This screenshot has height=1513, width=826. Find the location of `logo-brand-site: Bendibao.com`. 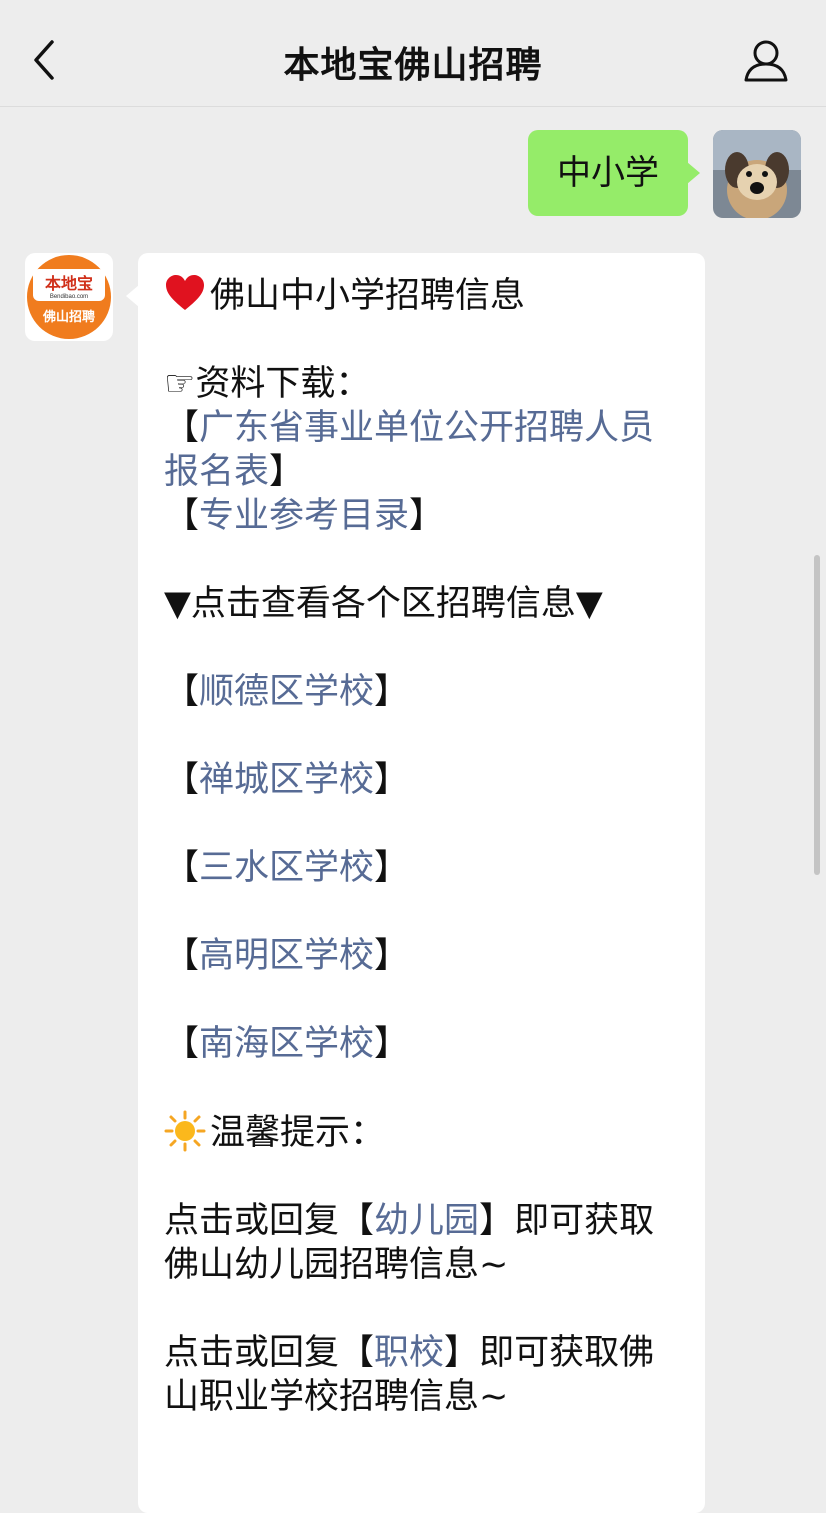

logo-brand-site: Bendibao.com is located at coordinates (69, 297).